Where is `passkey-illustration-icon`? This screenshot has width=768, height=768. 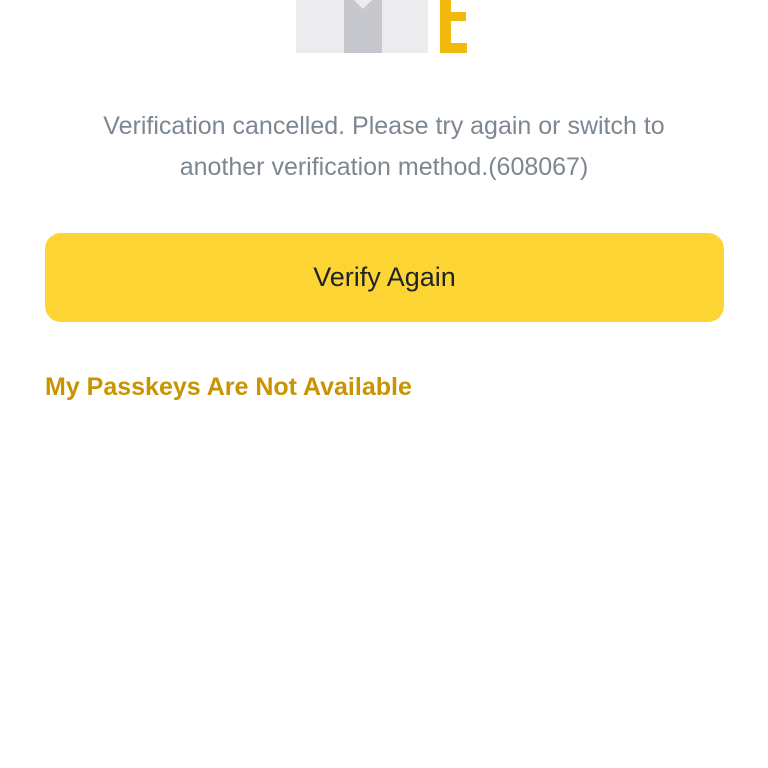
passkey-illustration-icon is located at coordinates (381, 26).